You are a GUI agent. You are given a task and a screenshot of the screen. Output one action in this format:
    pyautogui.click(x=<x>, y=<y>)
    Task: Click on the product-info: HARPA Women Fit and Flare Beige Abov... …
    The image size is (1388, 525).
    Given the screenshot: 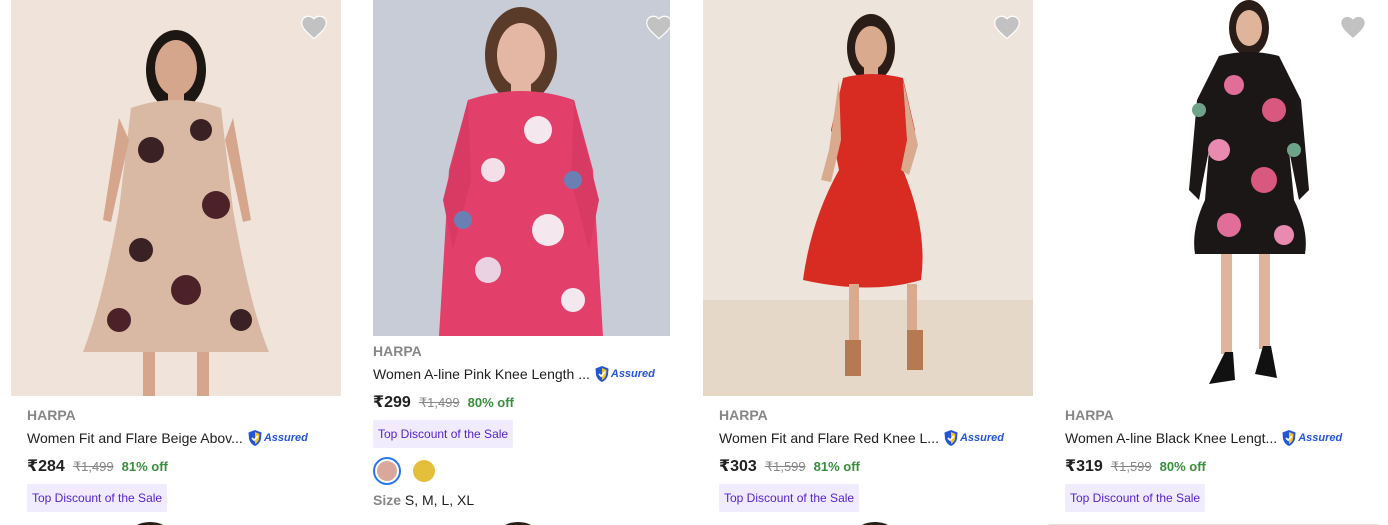 What is the action you would take?
    pyautogui.click(x=176, y=460)
    